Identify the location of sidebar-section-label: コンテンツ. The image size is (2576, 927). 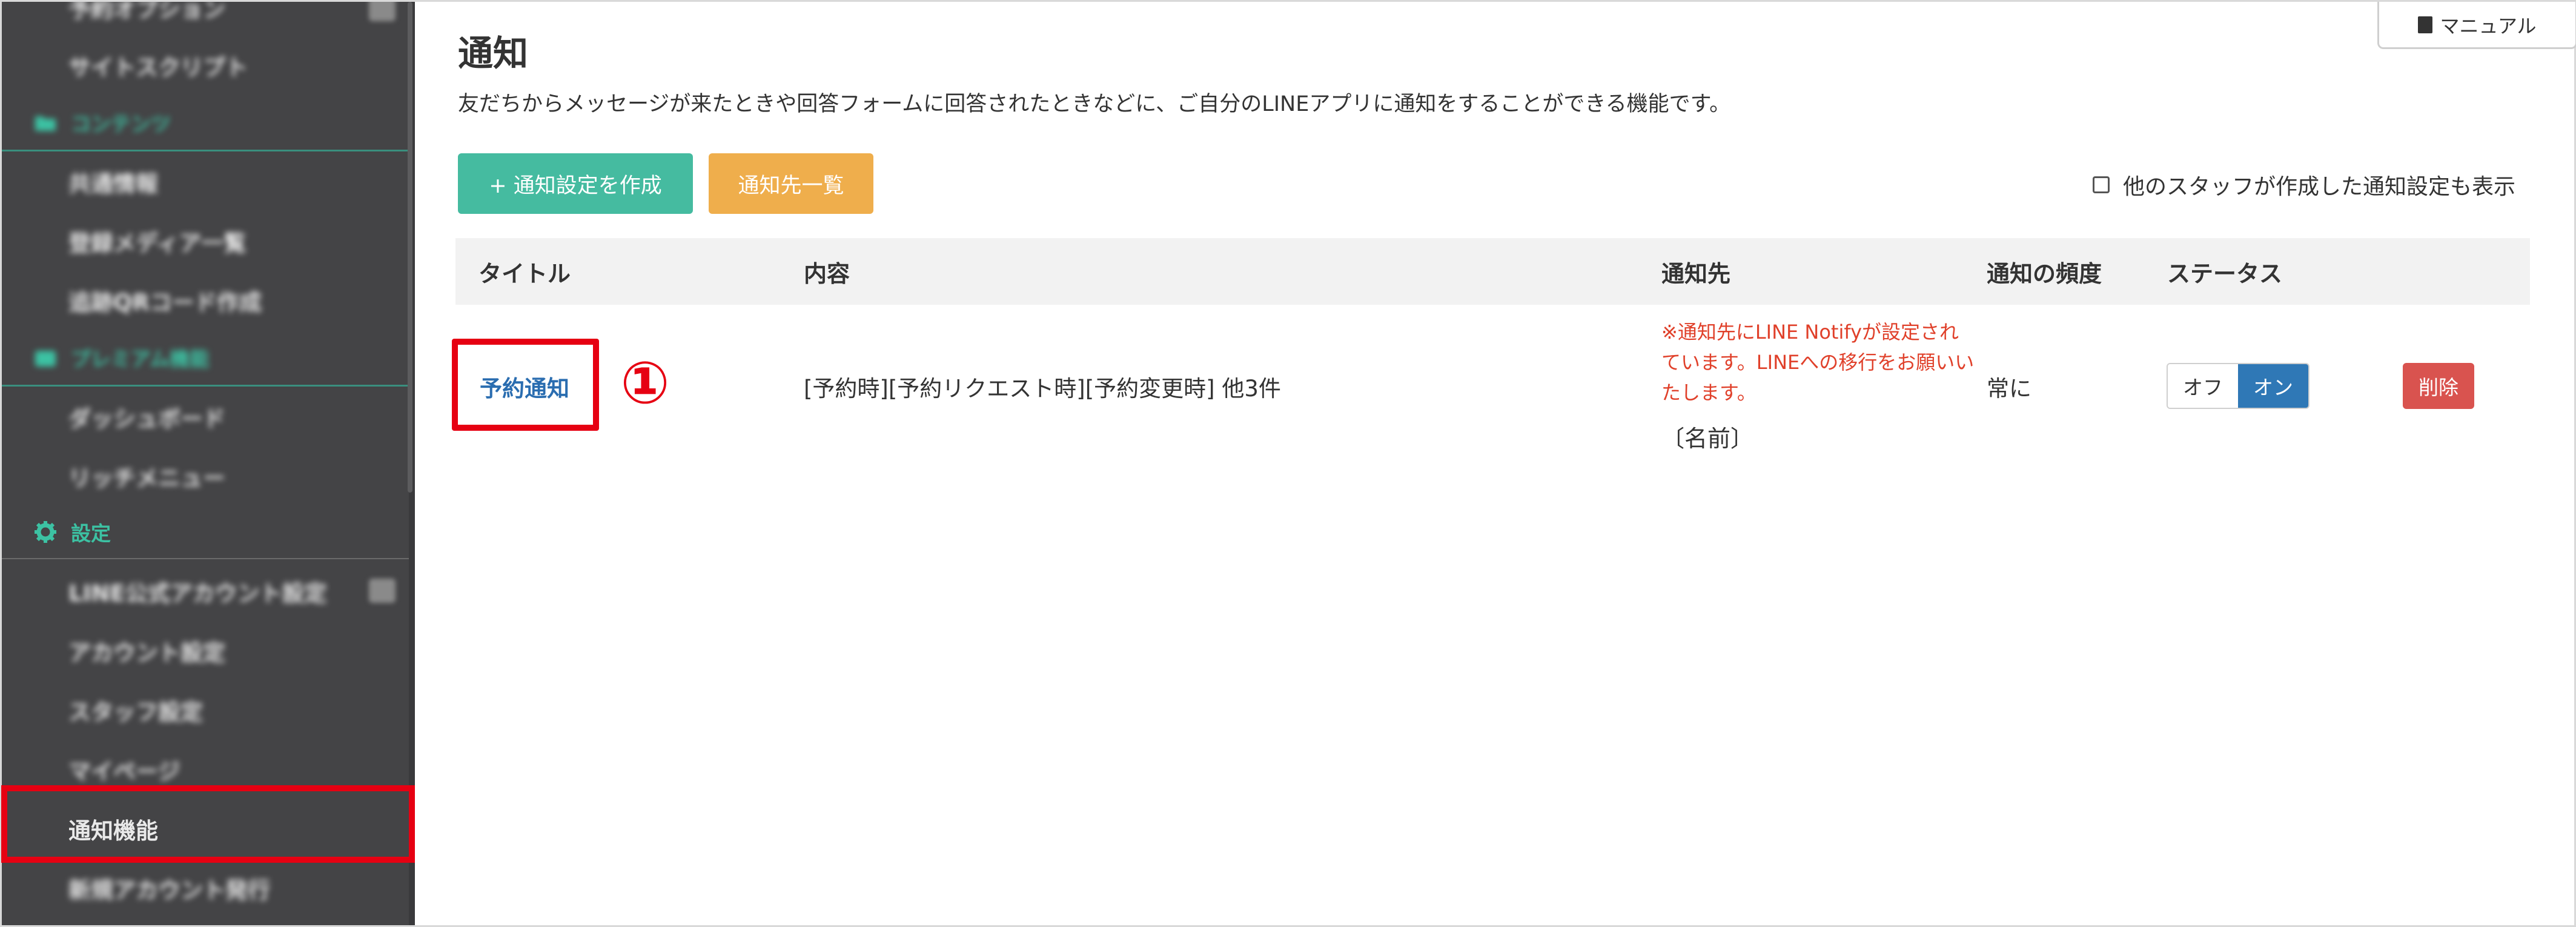
(121, 124).